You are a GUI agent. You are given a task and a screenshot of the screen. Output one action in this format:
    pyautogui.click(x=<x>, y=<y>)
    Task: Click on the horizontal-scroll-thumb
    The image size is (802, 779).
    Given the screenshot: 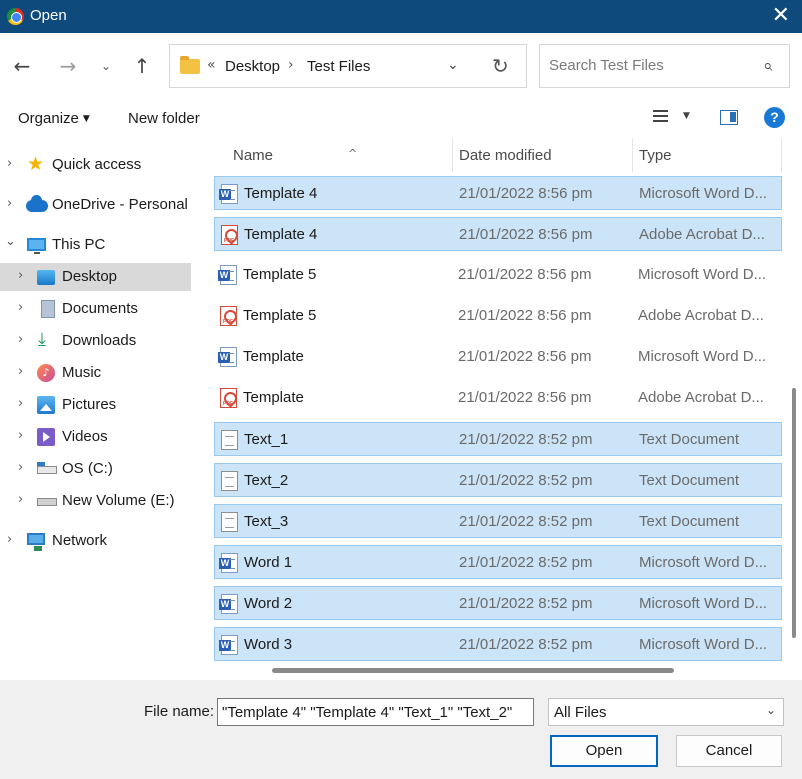 What is the action you would take?
    pyautogui.click(x=473, y=670)
    